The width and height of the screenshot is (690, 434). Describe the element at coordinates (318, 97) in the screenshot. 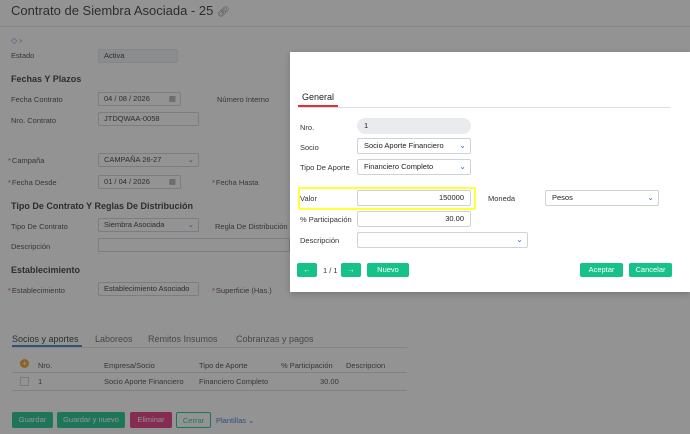

I see `tab-general: General` at that location.